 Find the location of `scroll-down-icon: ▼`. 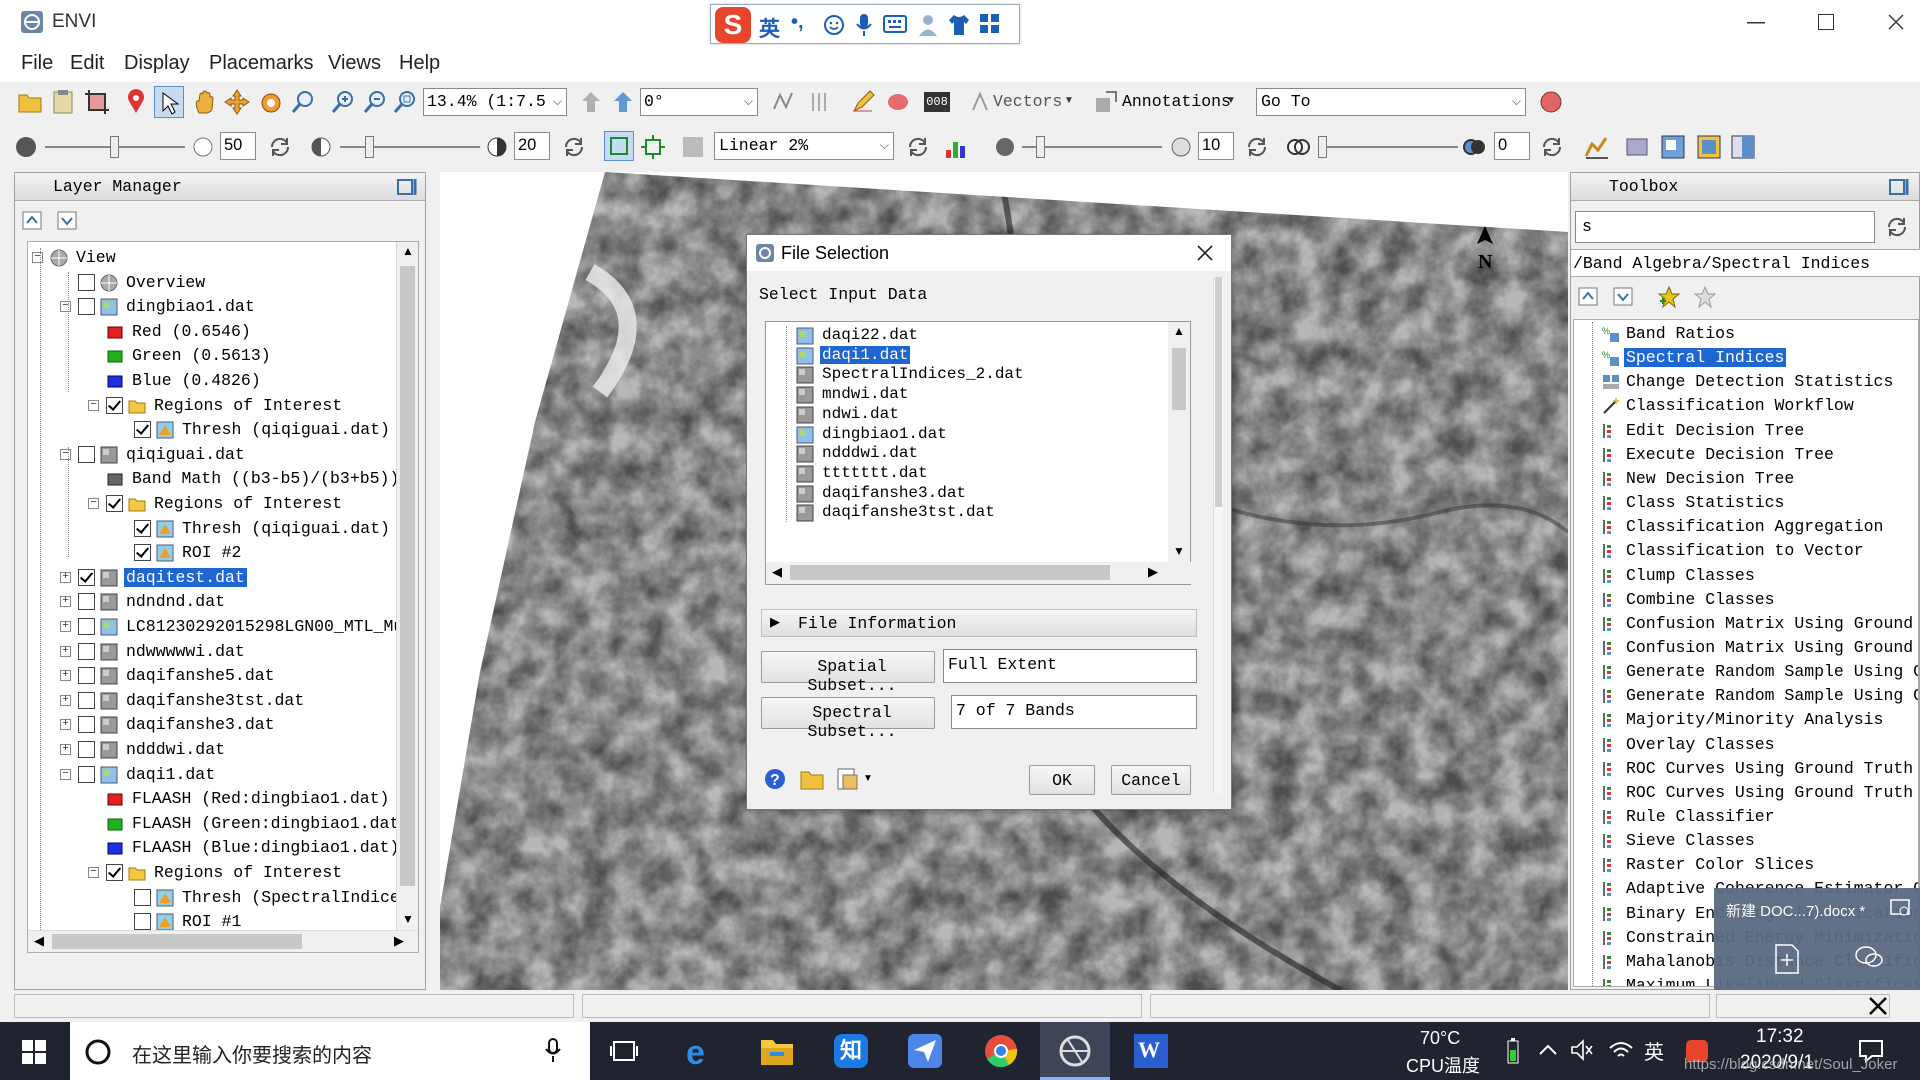

scroll-down-icon: ▼ is located at coordinates (1179, 551).